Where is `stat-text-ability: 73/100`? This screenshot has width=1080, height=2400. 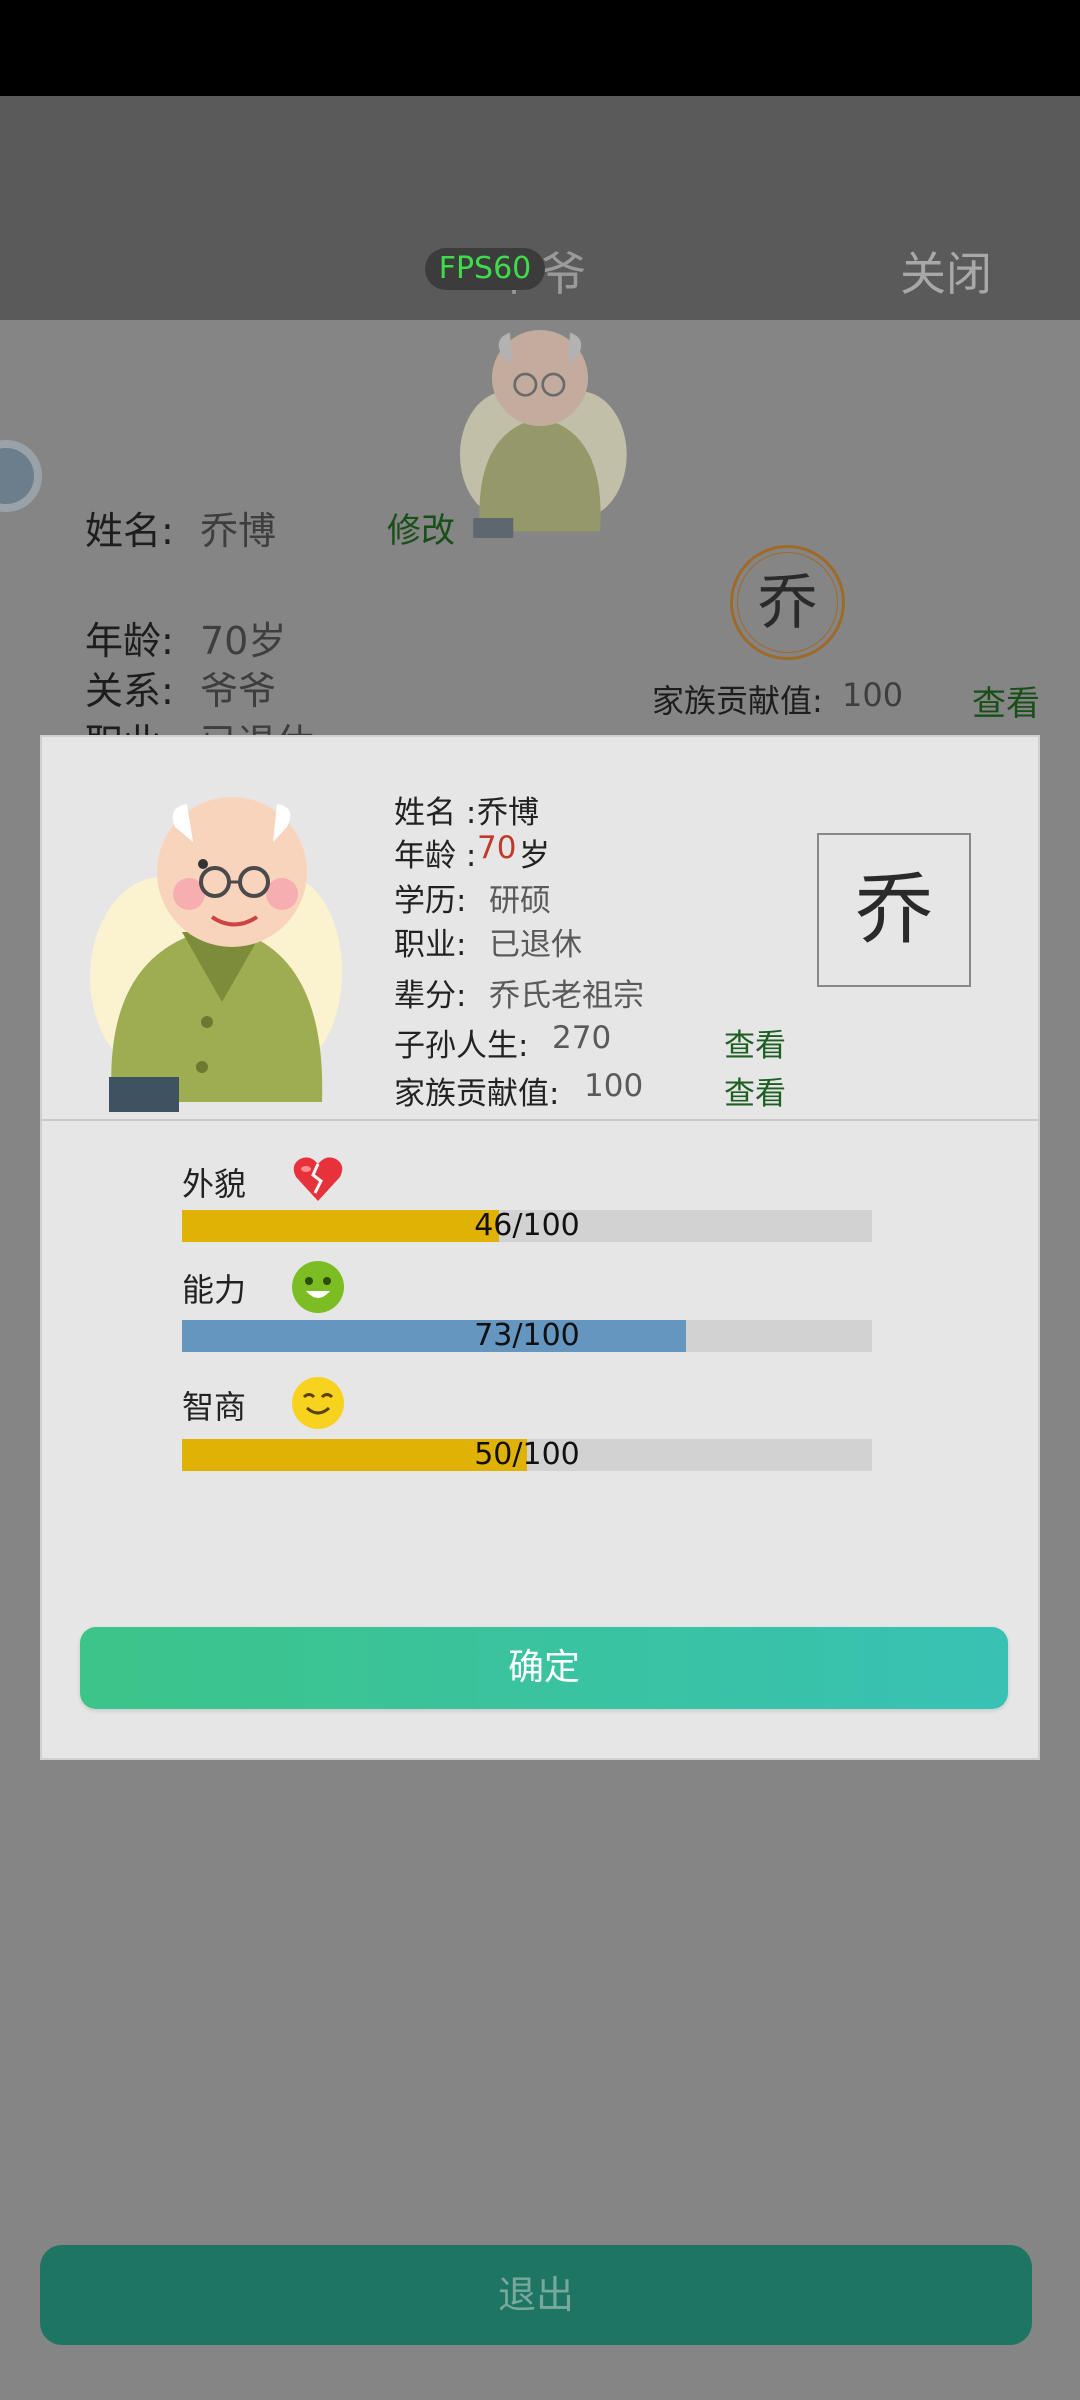
stat-text-ability: 73/100 is located at coordinates (527, 1335).